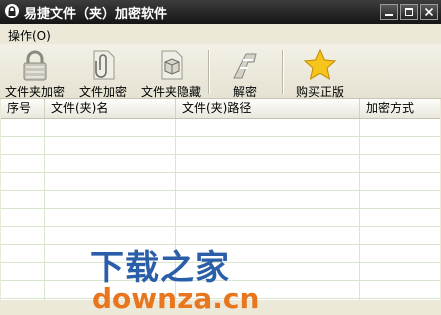  What do you see at coordinates (170, 92) in the screenshot?
I see `folder-hide-label: 文件夹隐藏` at bounding box center [170, 92].